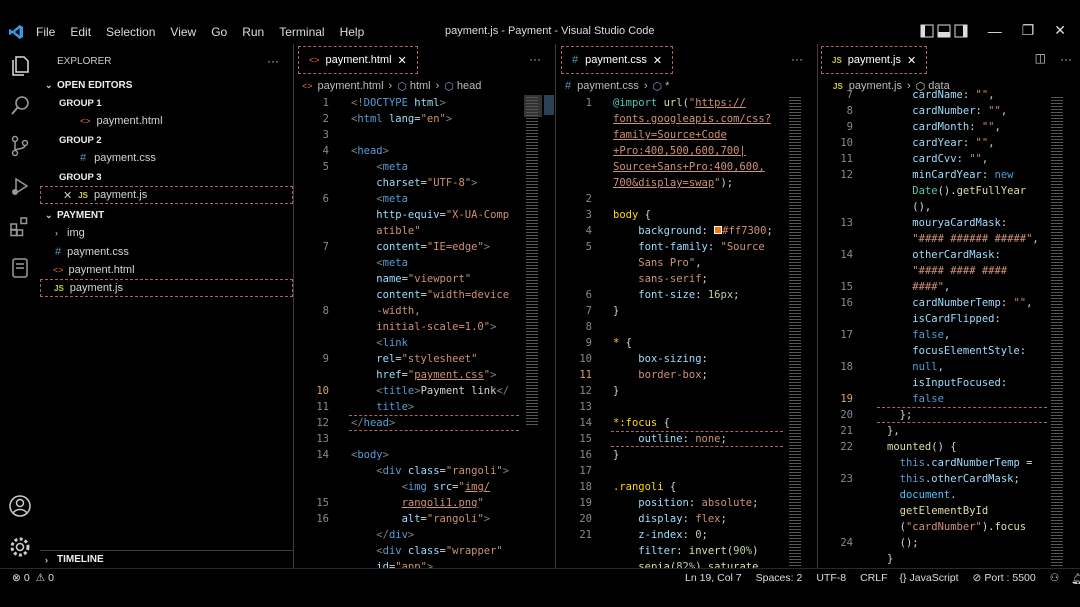 The height and width of the screenshot is (607, 1080). I want to click on line-ending: CRLF, so click(873, 578).